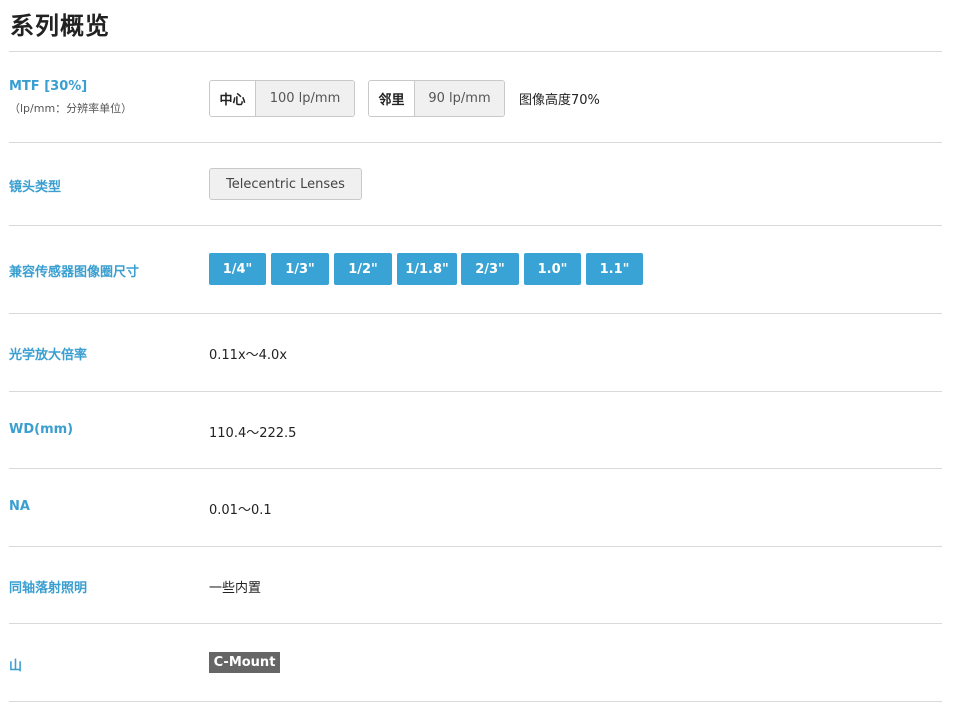 This screenshot has width=977, height=722. What do you see at coordinates (552, 269) in the screenshot?
I see `sensor-size-chip: 1.0"` at bounding box center [552, 269].